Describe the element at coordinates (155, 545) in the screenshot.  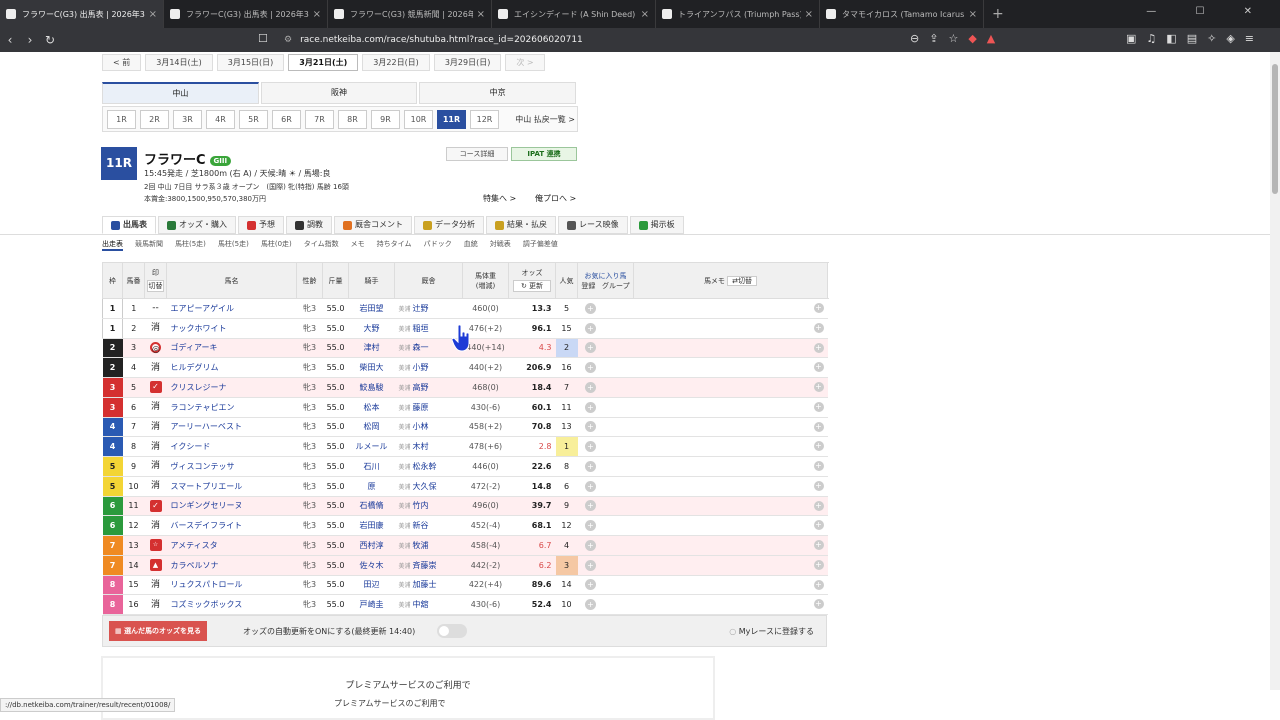
I see `mark-cell: ☆` at that location.